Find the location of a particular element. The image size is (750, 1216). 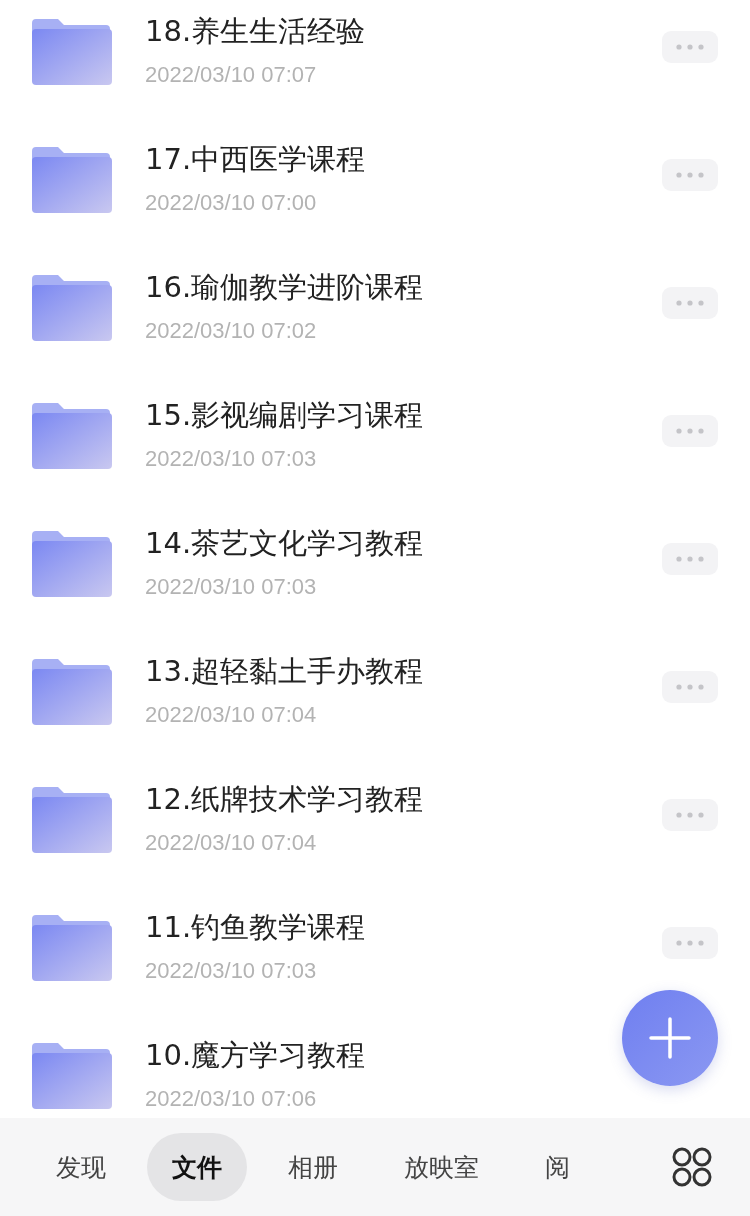

folder-name: 13.超轻黏土手办教程 is located at coordinates (285, 671).